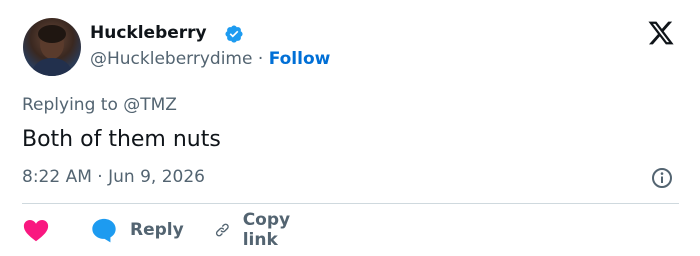 Image resolution: width=700 pixels, height=256 pixels. I want to click on avatar-image, so click(52, 50).